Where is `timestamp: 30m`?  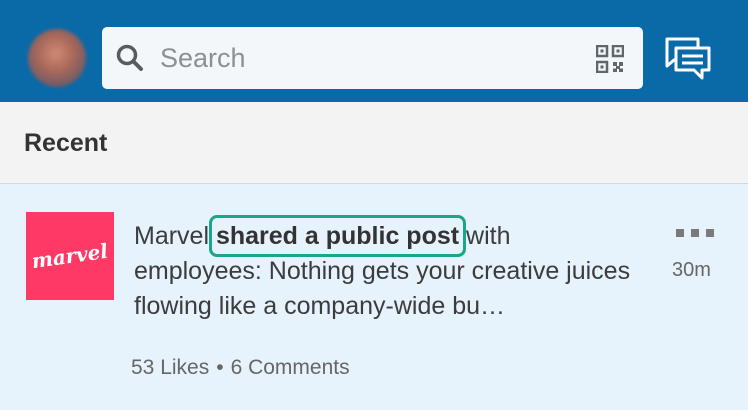
timestamp: 30m is located at coordinates (691, 270).